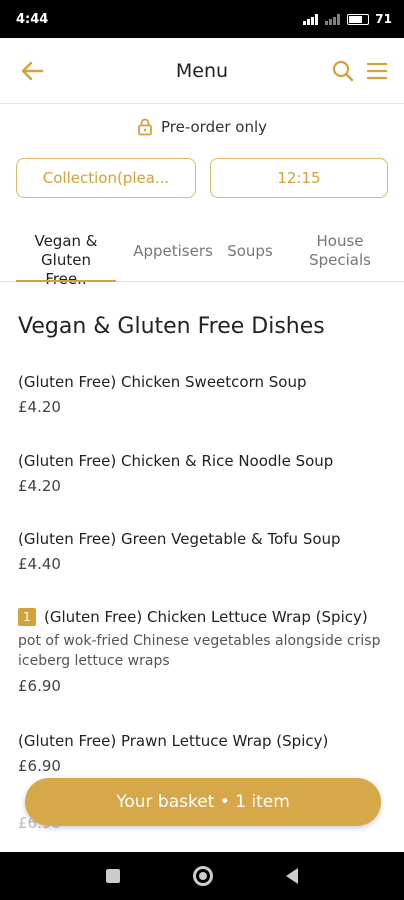 Image resolution: width=404 pixels, height=900 pixels. I want to click on time-selector: 12:15, so click(299, 178).